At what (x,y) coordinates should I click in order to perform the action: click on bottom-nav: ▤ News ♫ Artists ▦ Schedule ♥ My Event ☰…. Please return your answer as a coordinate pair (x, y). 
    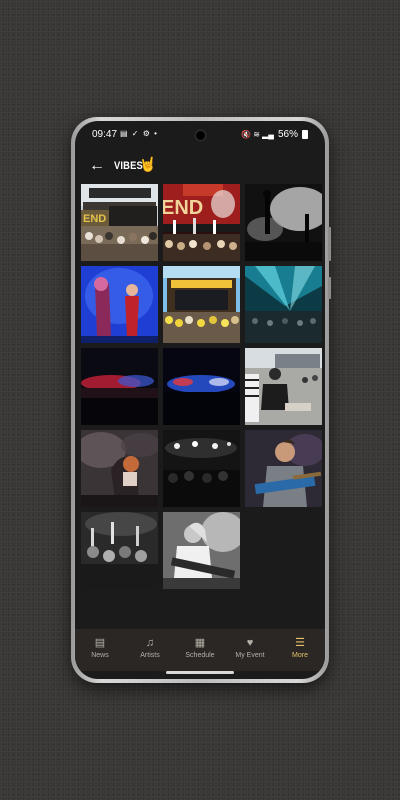
    Looking at the image, I should click on (200, 650).